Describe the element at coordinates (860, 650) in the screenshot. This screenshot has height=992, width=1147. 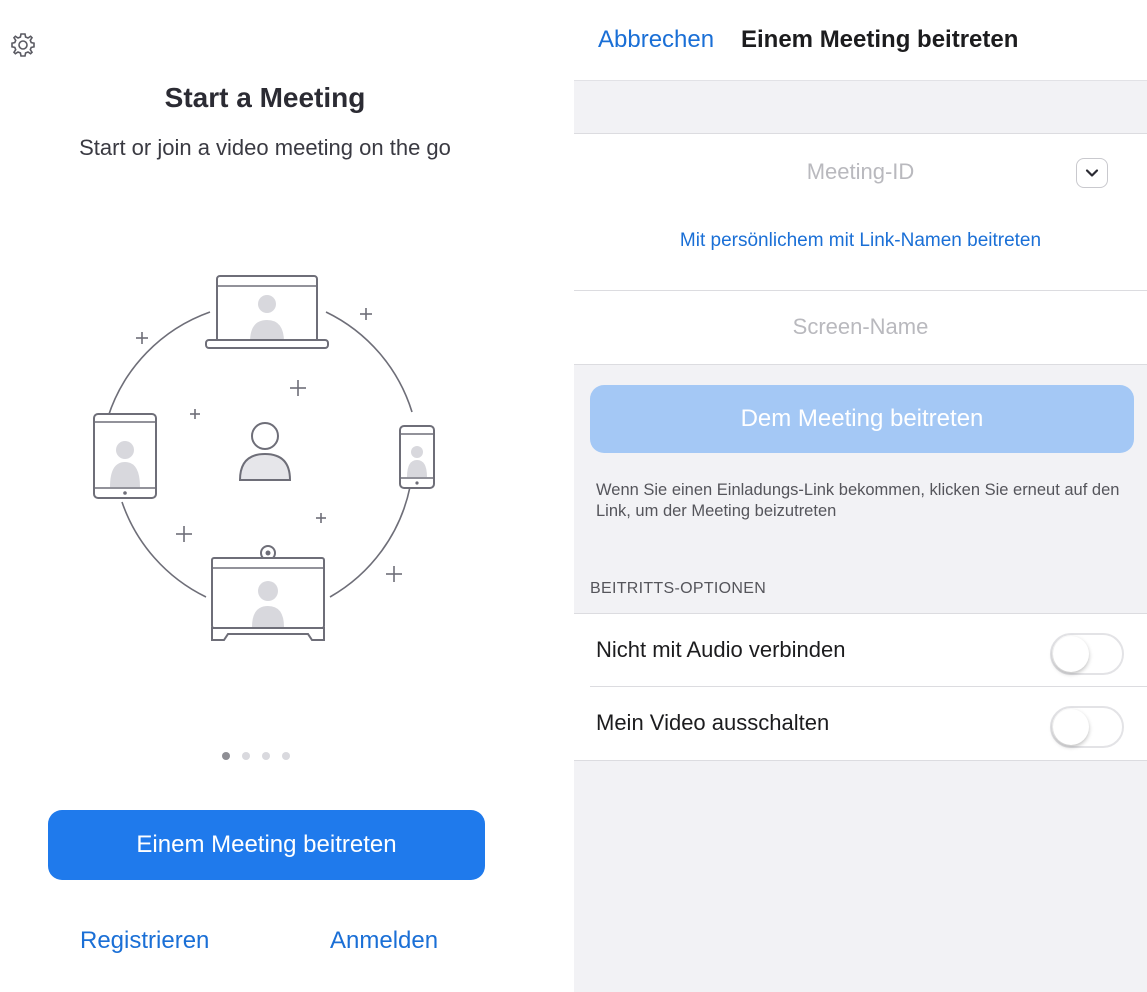
I see `option-row-no-audio: Nicht mit Audio verbinden` at that location.